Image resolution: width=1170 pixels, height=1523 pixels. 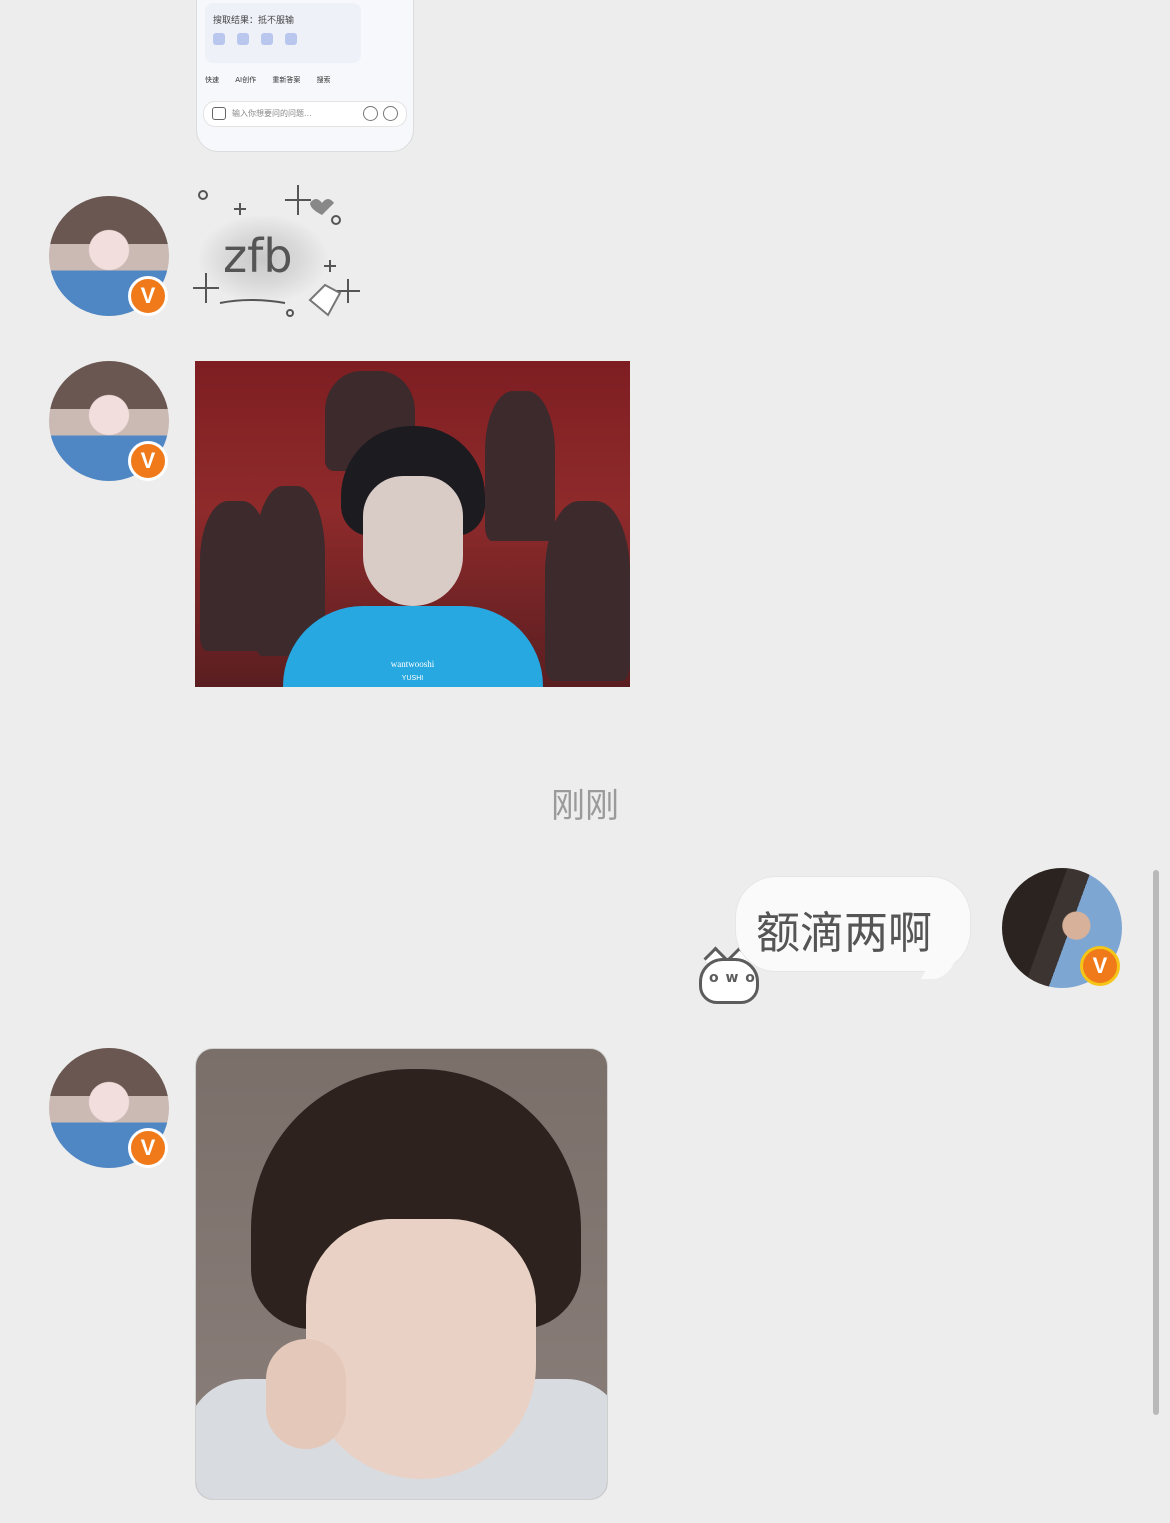 I want to click on photo-message, so click(x=401, y=1274).